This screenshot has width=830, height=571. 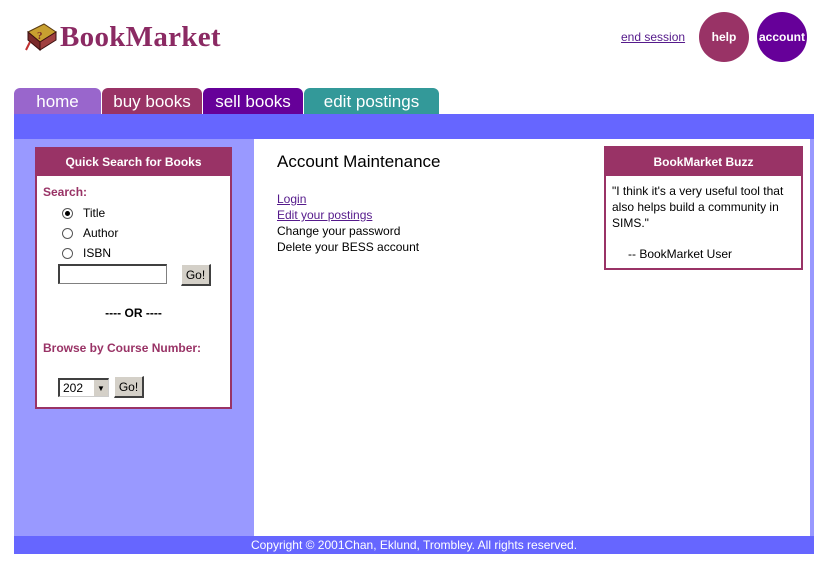 I want to click on change-password-text: Change your password, so click(x=339, y=231).